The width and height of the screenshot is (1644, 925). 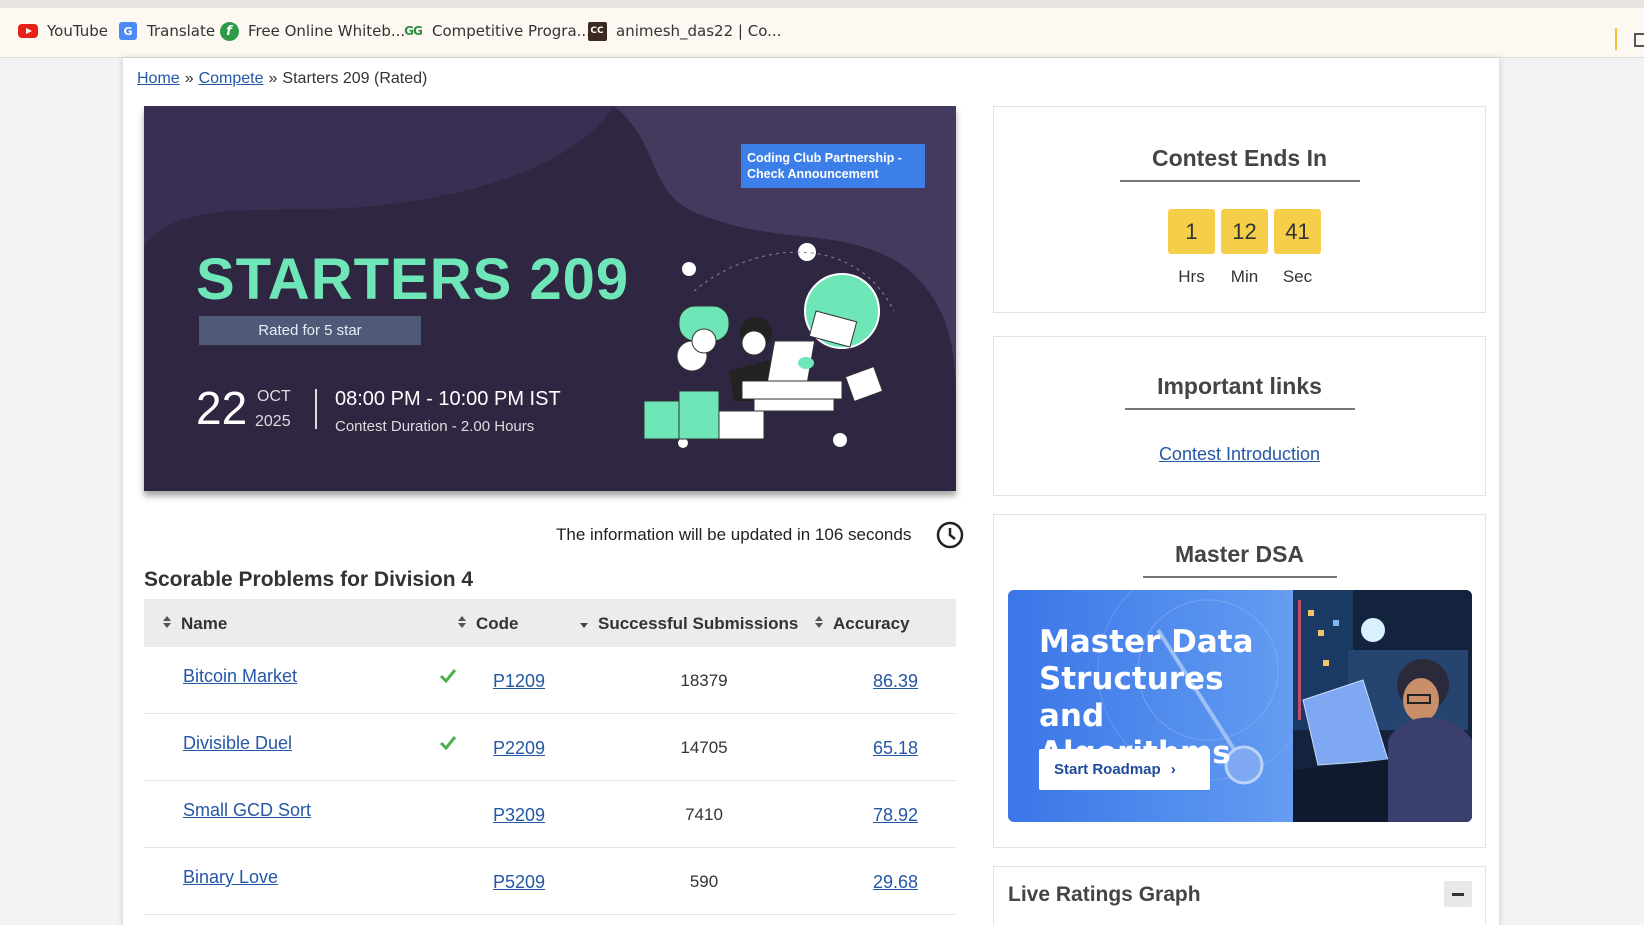 I want to click on minutes-label: Min, so click(x=1244, y=276).